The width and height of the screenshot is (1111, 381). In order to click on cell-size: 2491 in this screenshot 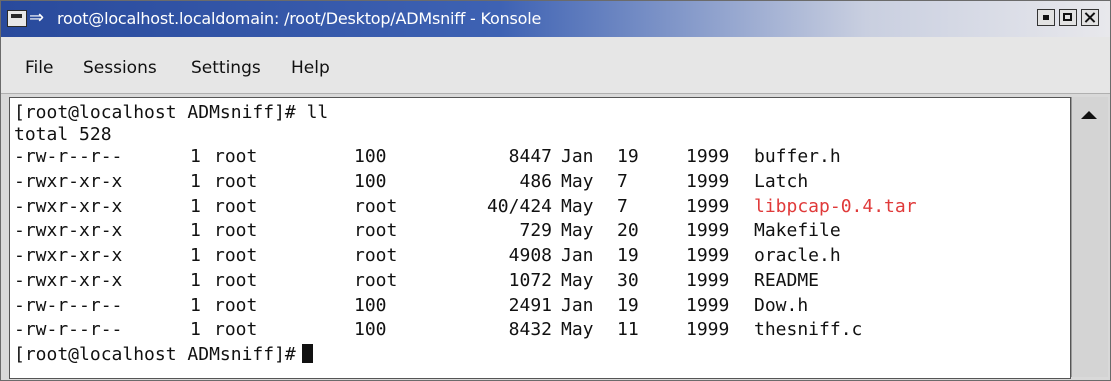, I will do `click(530, 305)`.